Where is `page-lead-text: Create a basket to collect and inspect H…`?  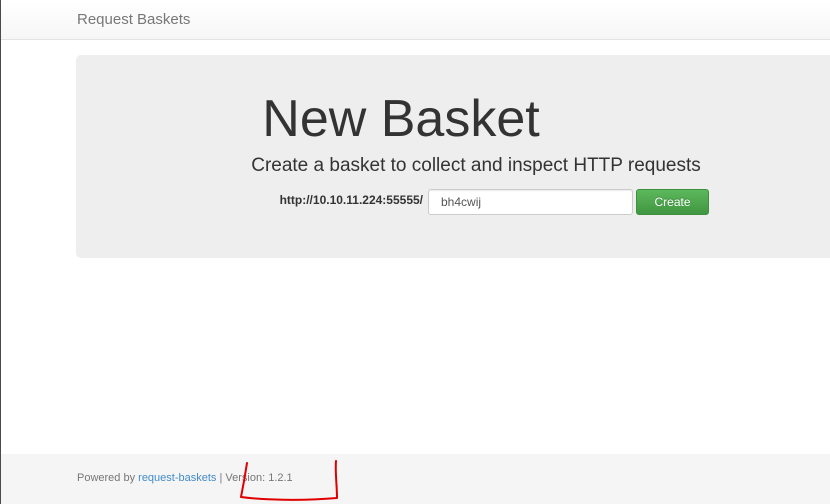
page-lead-text: Create a basket to collect and inspect H… is located at coordinates (476, 165).